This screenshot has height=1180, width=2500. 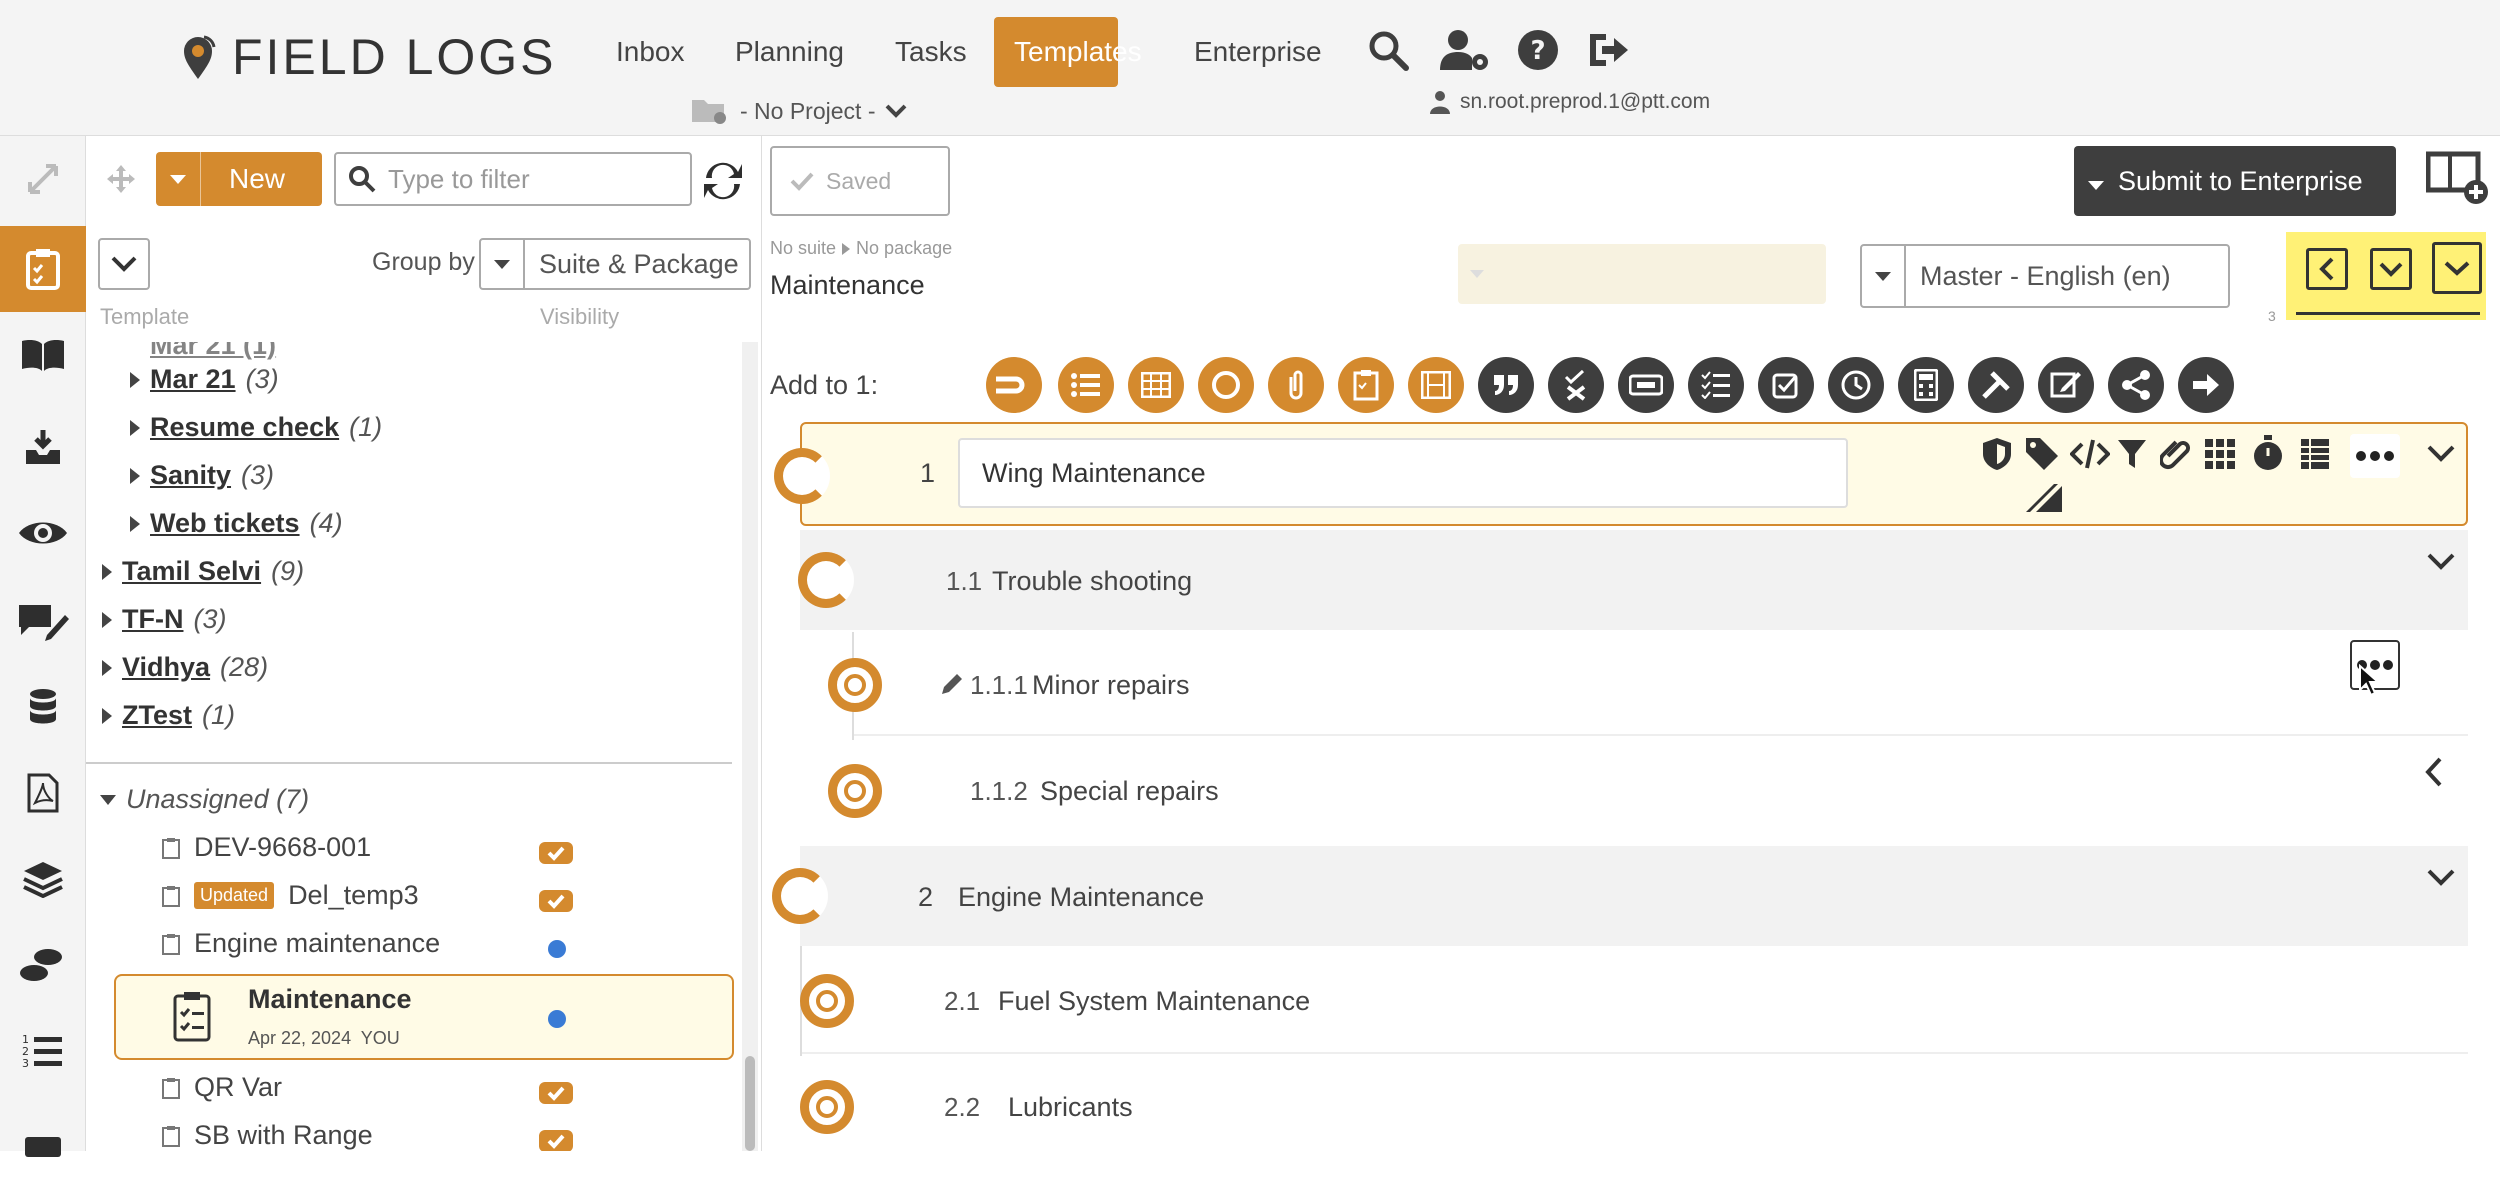 What do you see at coordinates (1366, 385) in the screenshot?
I see `checklist-icon` at bounding box center [1366, 385].